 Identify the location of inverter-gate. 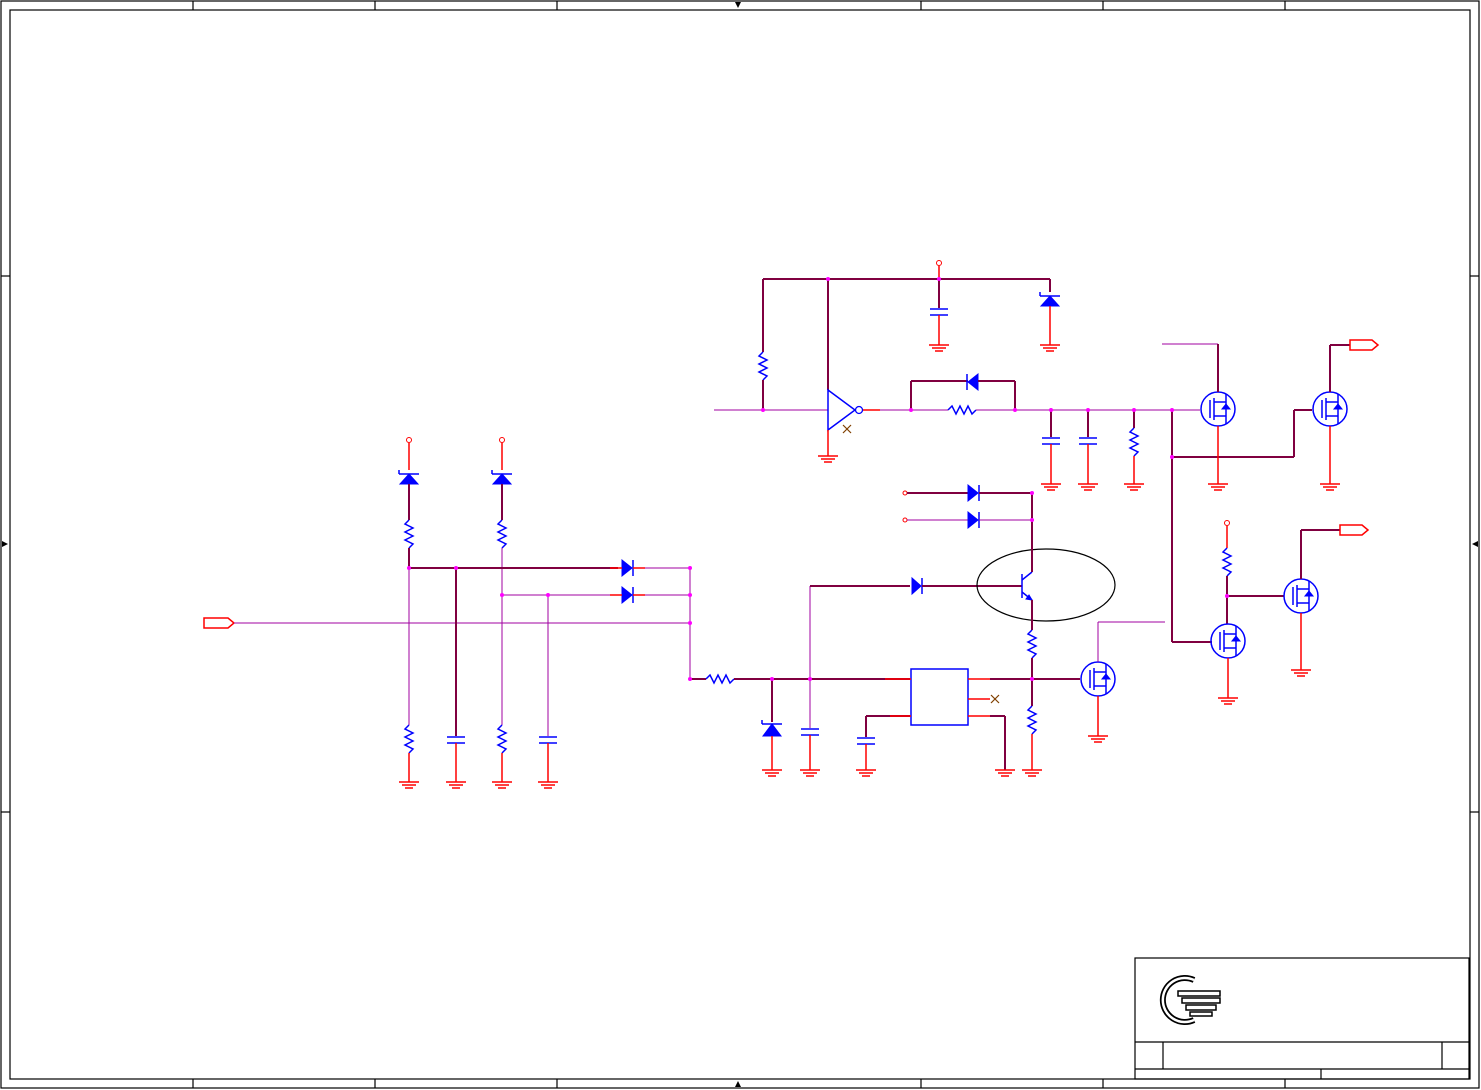
(845, 410).